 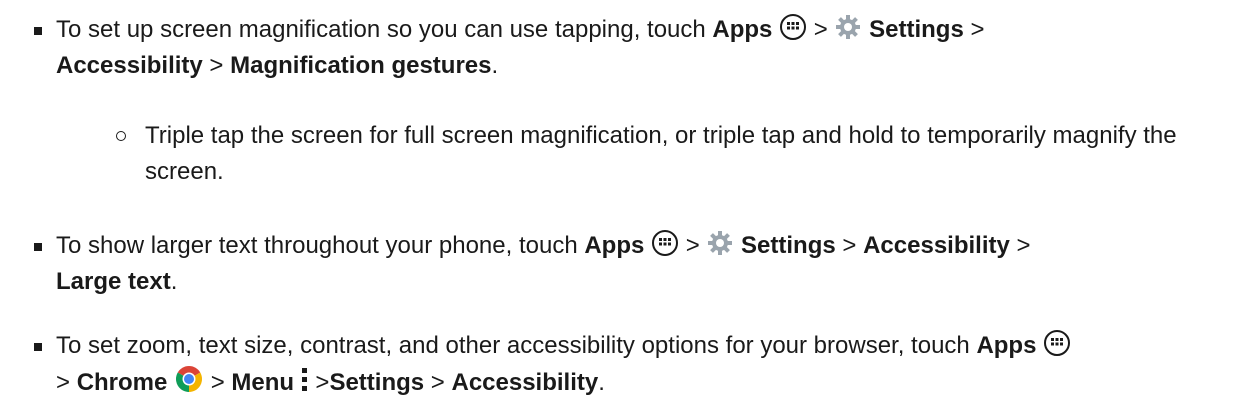 I want to click on magnification-gestures-label: Magnification gestures, so click(x=361, y=65).